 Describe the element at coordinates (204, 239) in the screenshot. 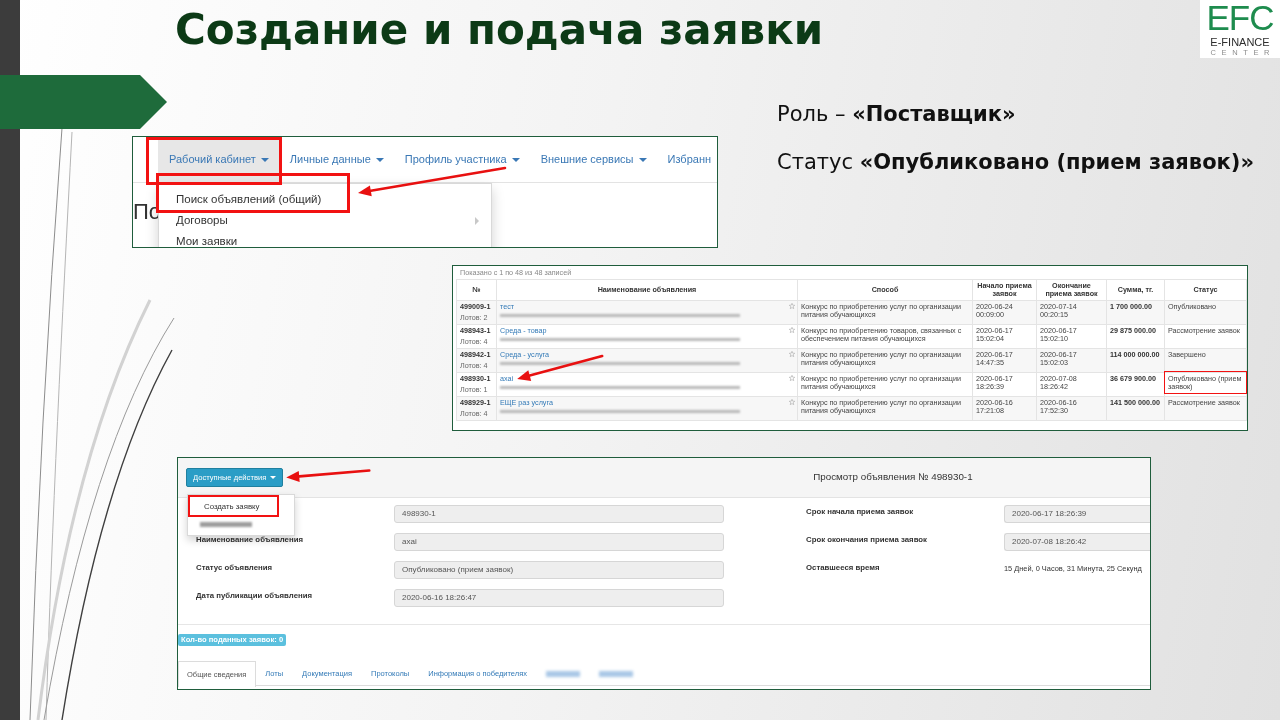

I see `menu-item: Мои заявки` at that location.